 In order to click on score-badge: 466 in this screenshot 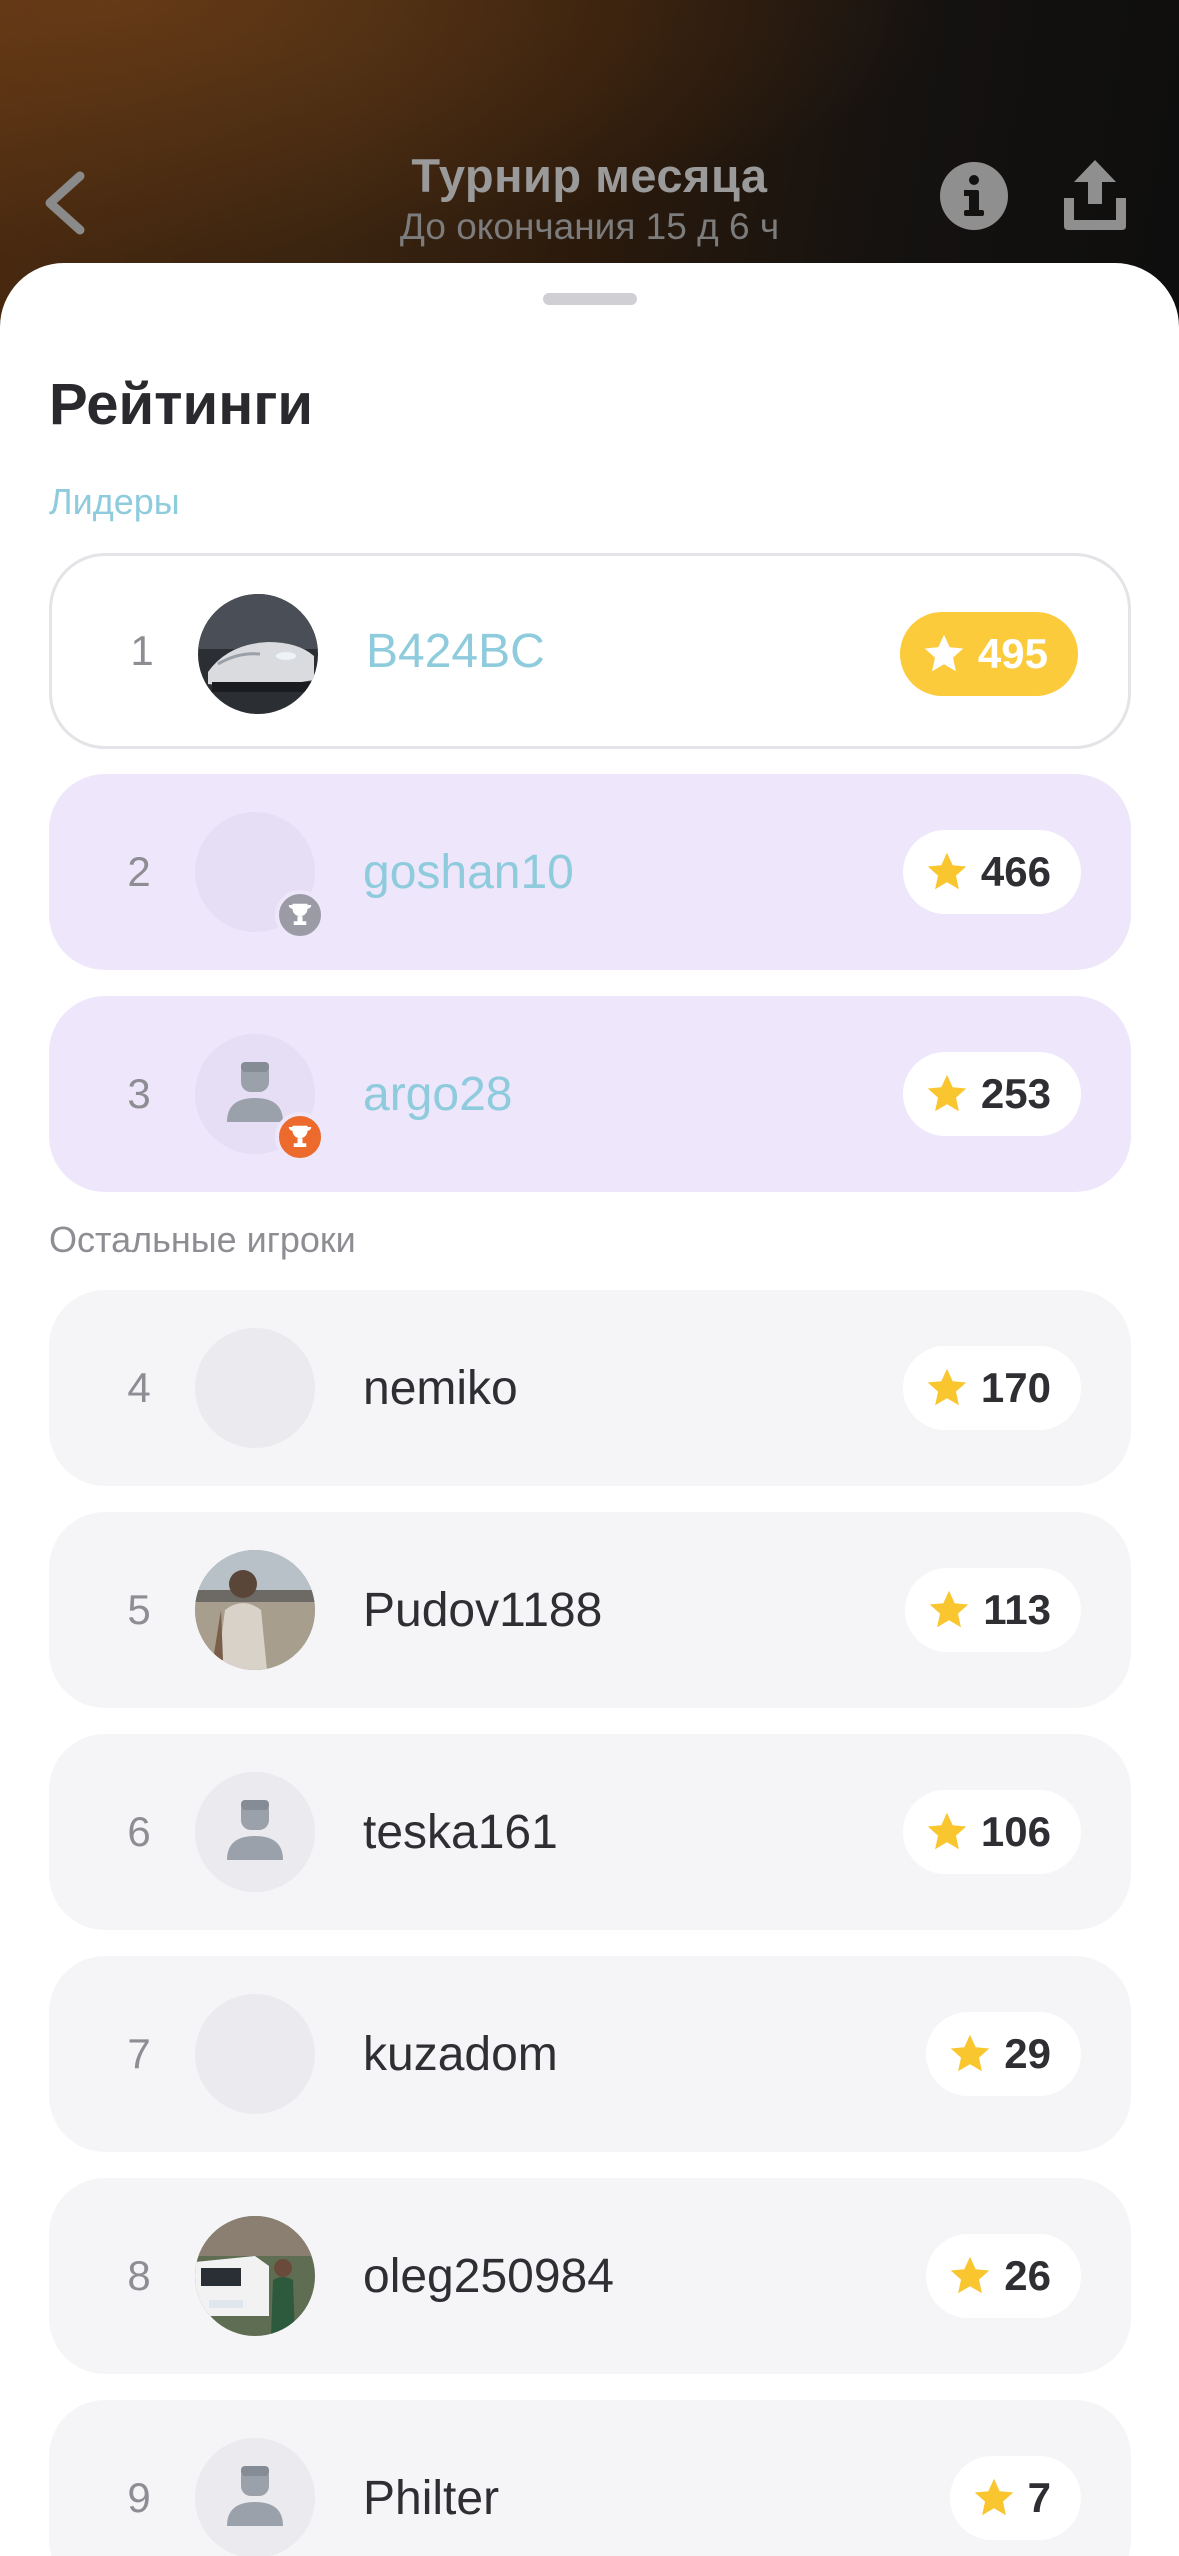, I will do `click(991, 872)`.